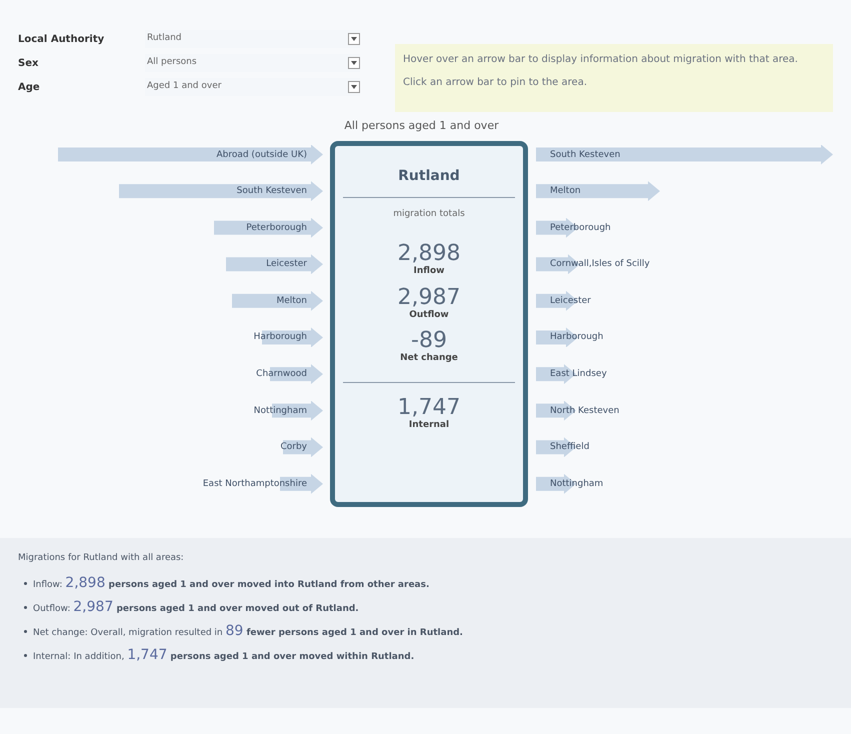 Image resolution: width=851 pixels, height=734 pixels. Describe the element at coordinates (421, 126) in the screenshot. I see `chart-title: All persons aged 1 and over` at that location.